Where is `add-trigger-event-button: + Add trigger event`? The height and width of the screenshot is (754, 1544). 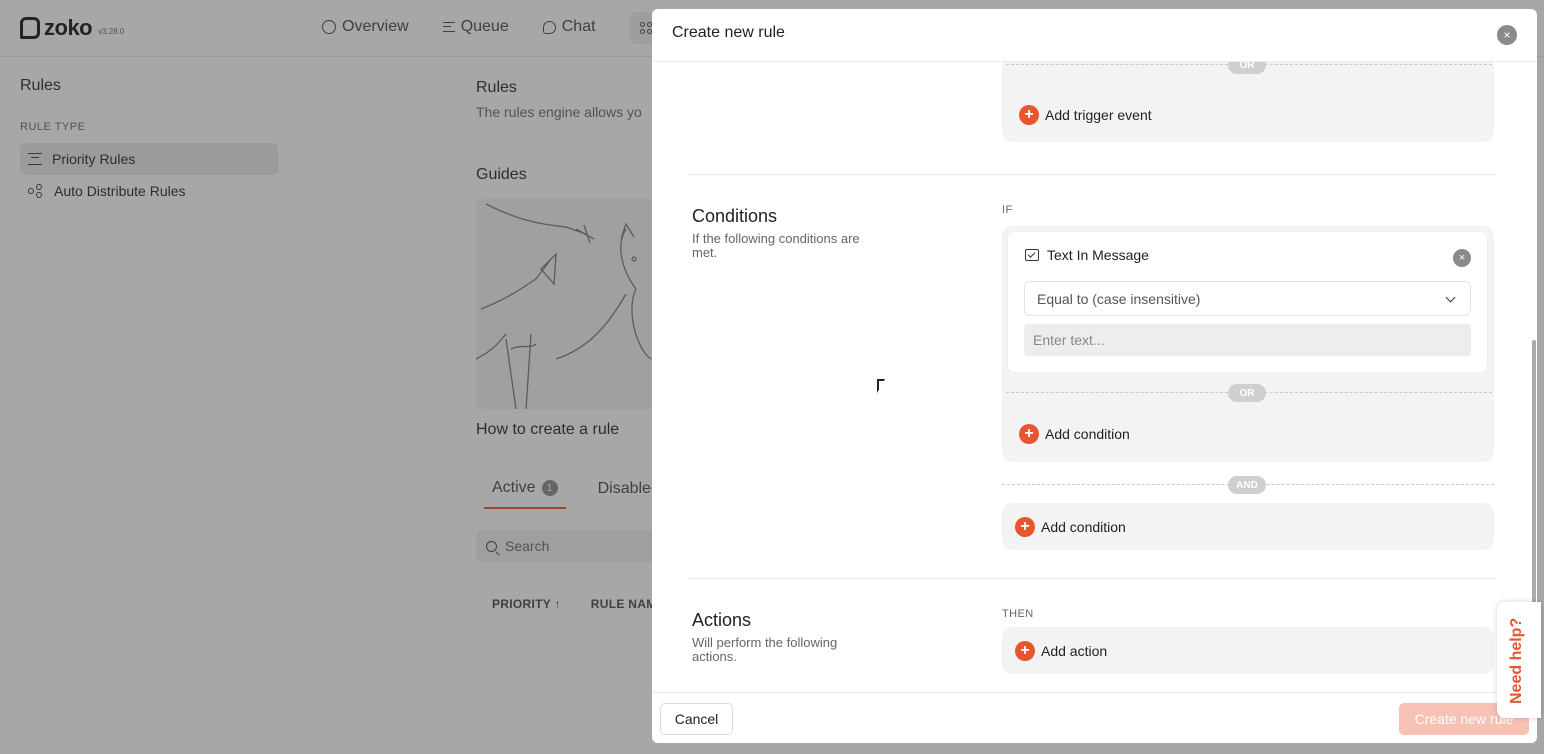
add-trigger-event-button: + Add trigger event is located at coordinates (1085, 115).